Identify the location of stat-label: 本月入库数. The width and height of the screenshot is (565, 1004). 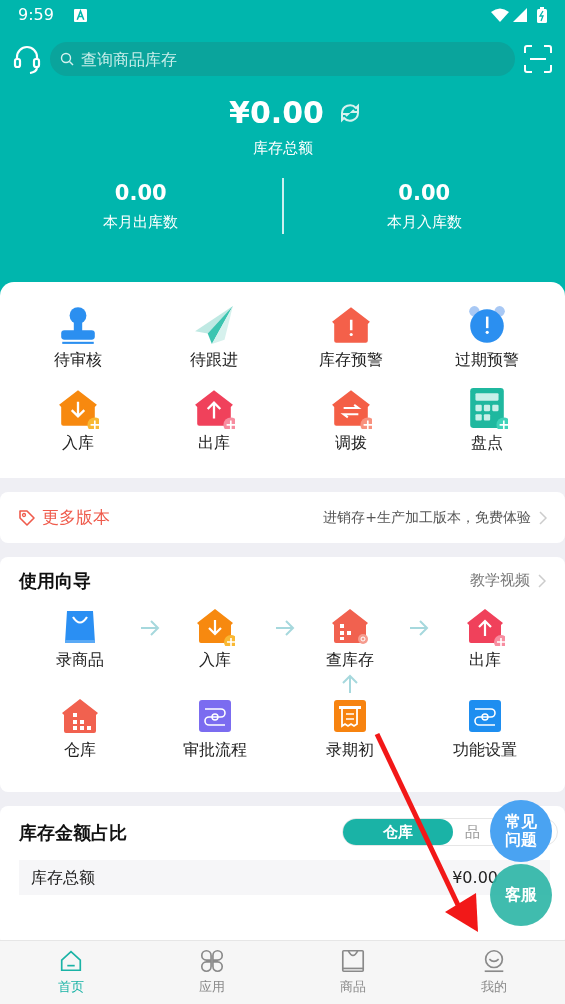
(424, 222).